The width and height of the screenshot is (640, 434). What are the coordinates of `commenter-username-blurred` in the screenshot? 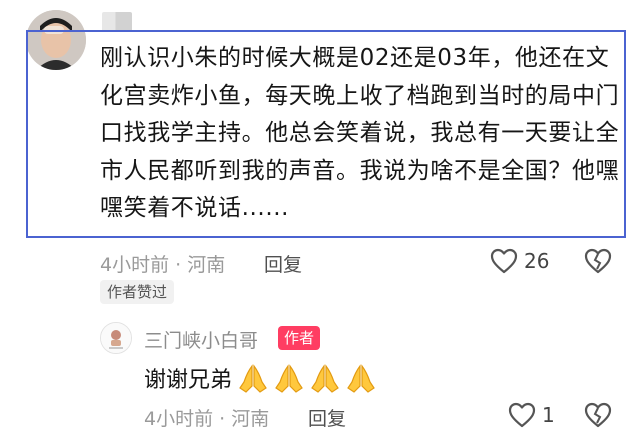 It's located at (117, 22).